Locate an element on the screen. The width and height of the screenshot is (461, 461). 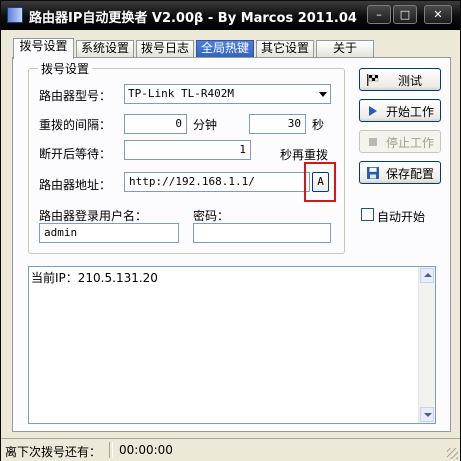
tab-global-hotkeys: 全局热键 is located at coordinates (225, 48).